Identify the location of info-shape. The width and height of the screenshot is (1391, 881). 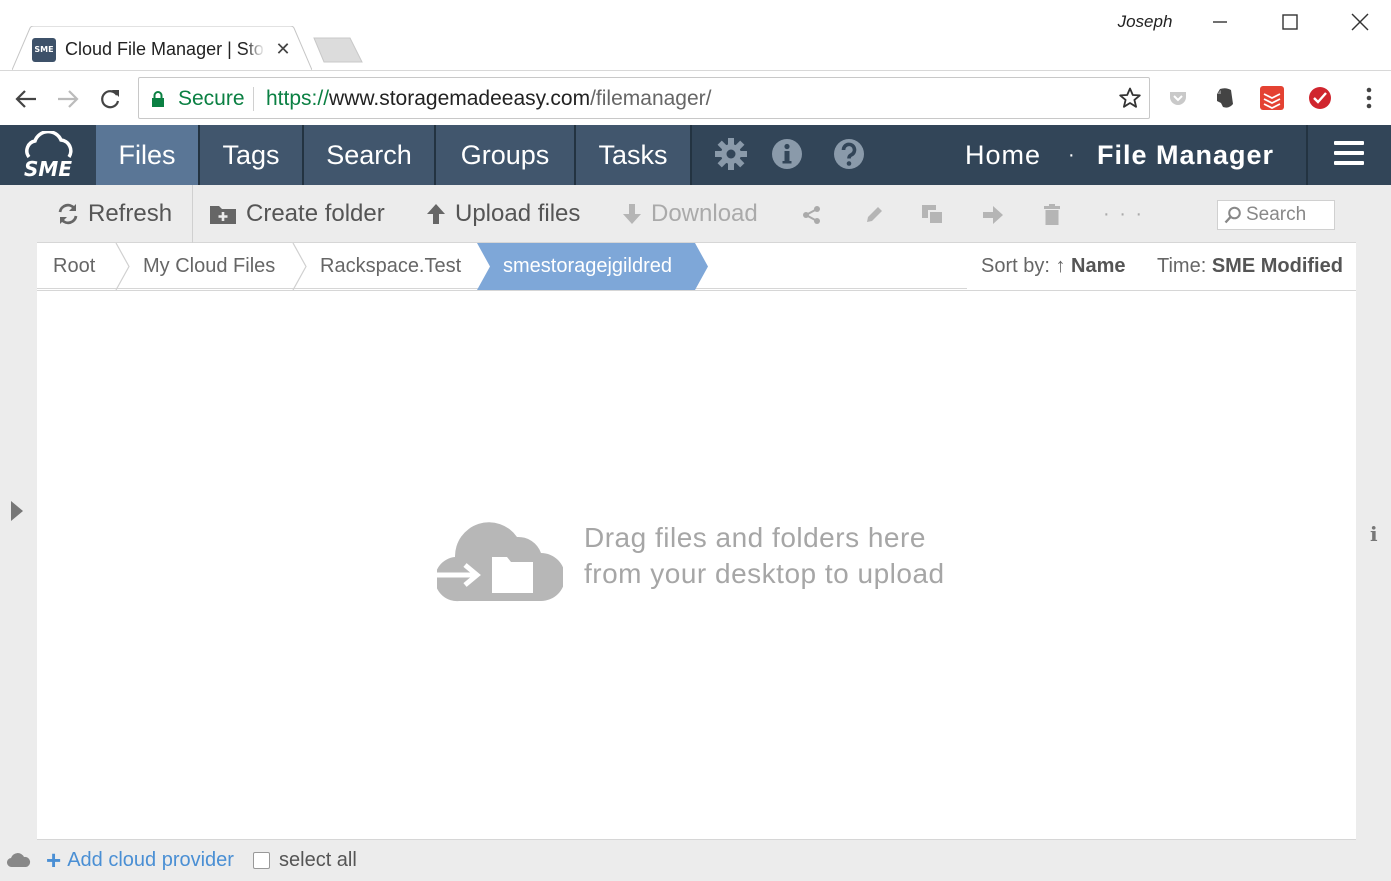
(787, 154).